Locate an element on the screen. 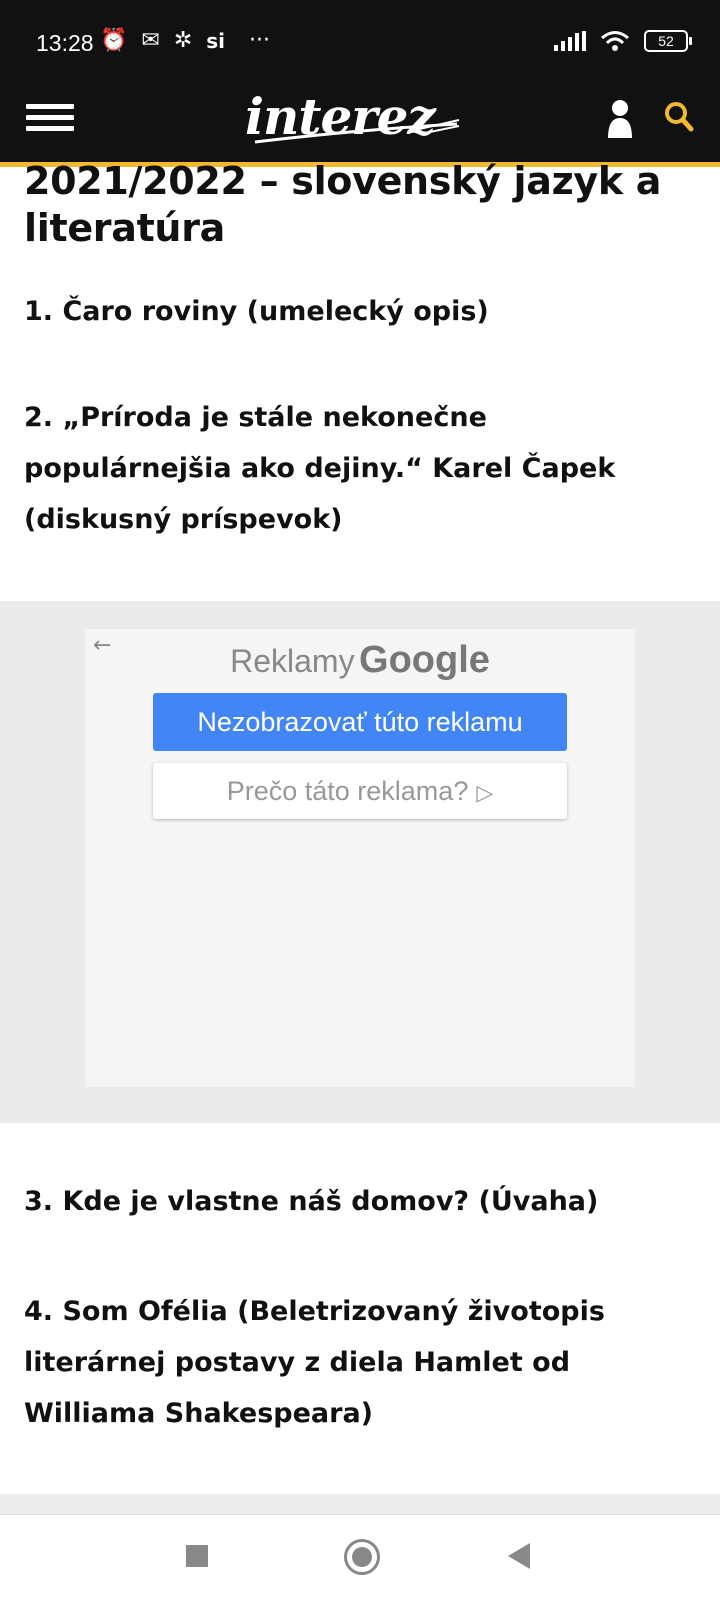 The height and width of the screenshot is (1601, 720). system-icons: 52 is located at coordinates (623, 41).